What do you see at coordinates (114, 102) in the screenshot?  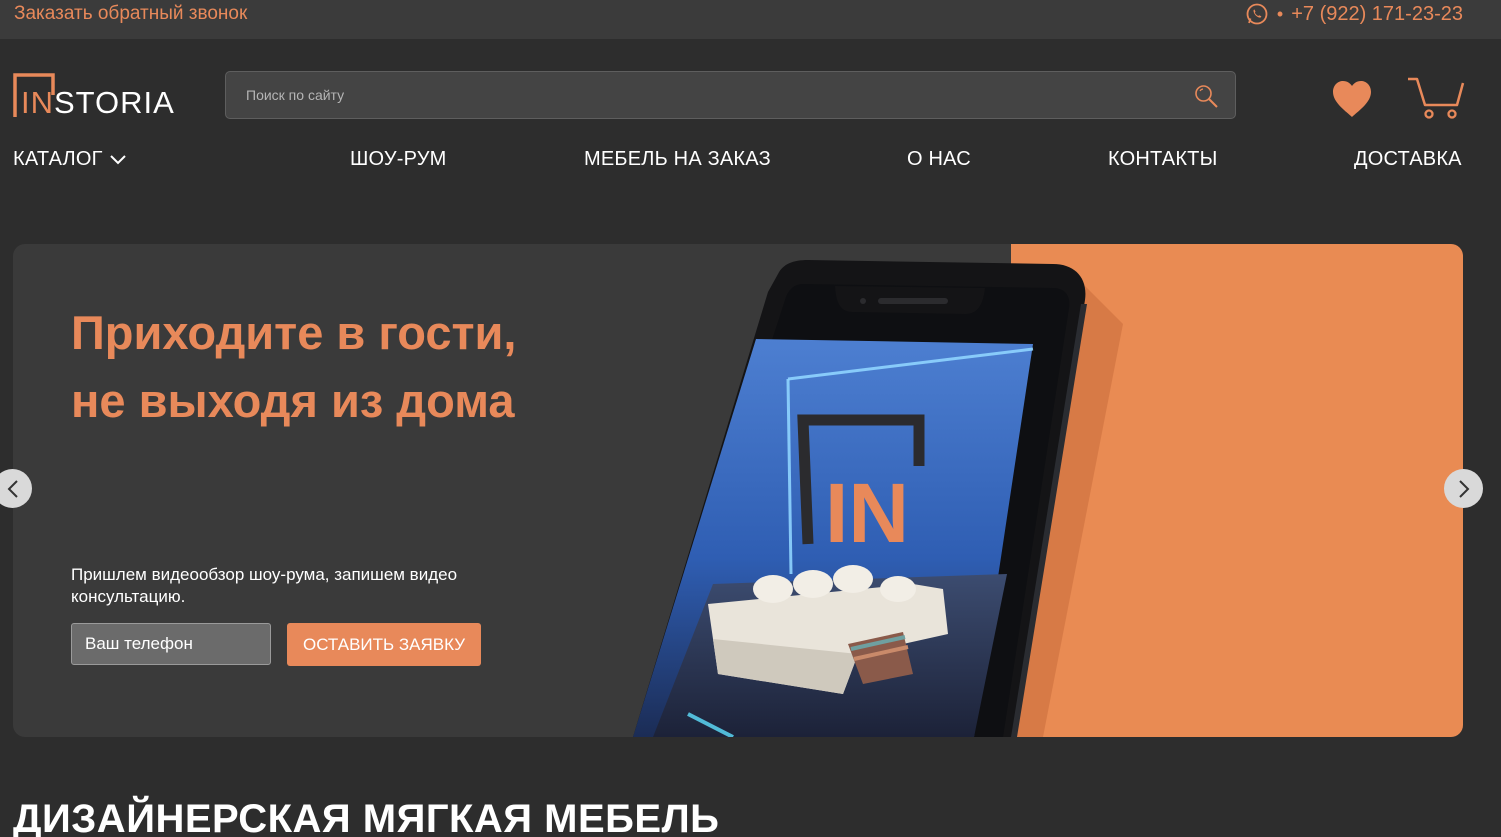 I see `logo-text-rest: STORIA` at bounding box center [114, 102].